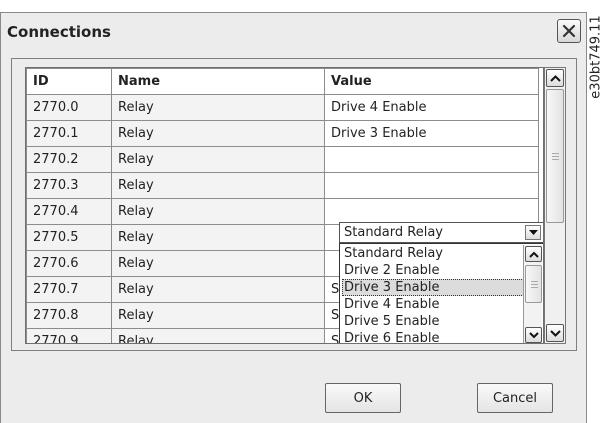  Describe the element at coordinates (433, 336) in the screenshot. I see `dropdown-option: Drive 6 Enable` at that location.